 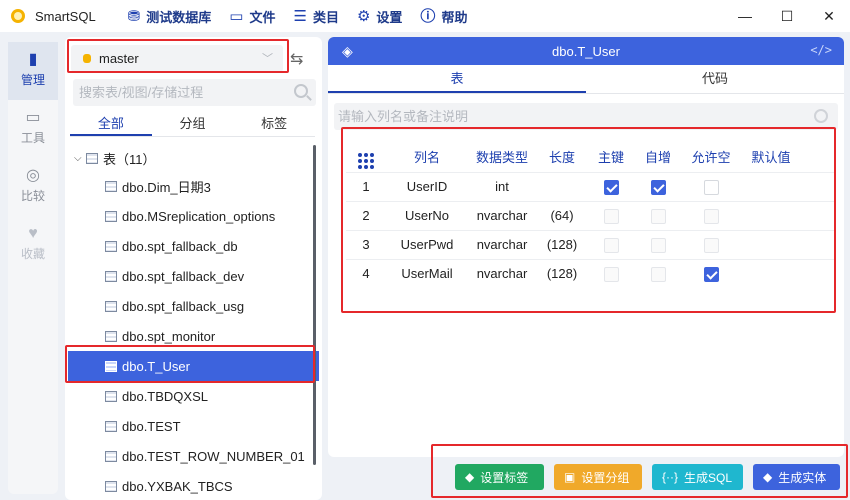 What do you see at coordinates (32, 80) in the screenshot?
I see `rail-item-label: 管理` at bounding box center [32, 80].